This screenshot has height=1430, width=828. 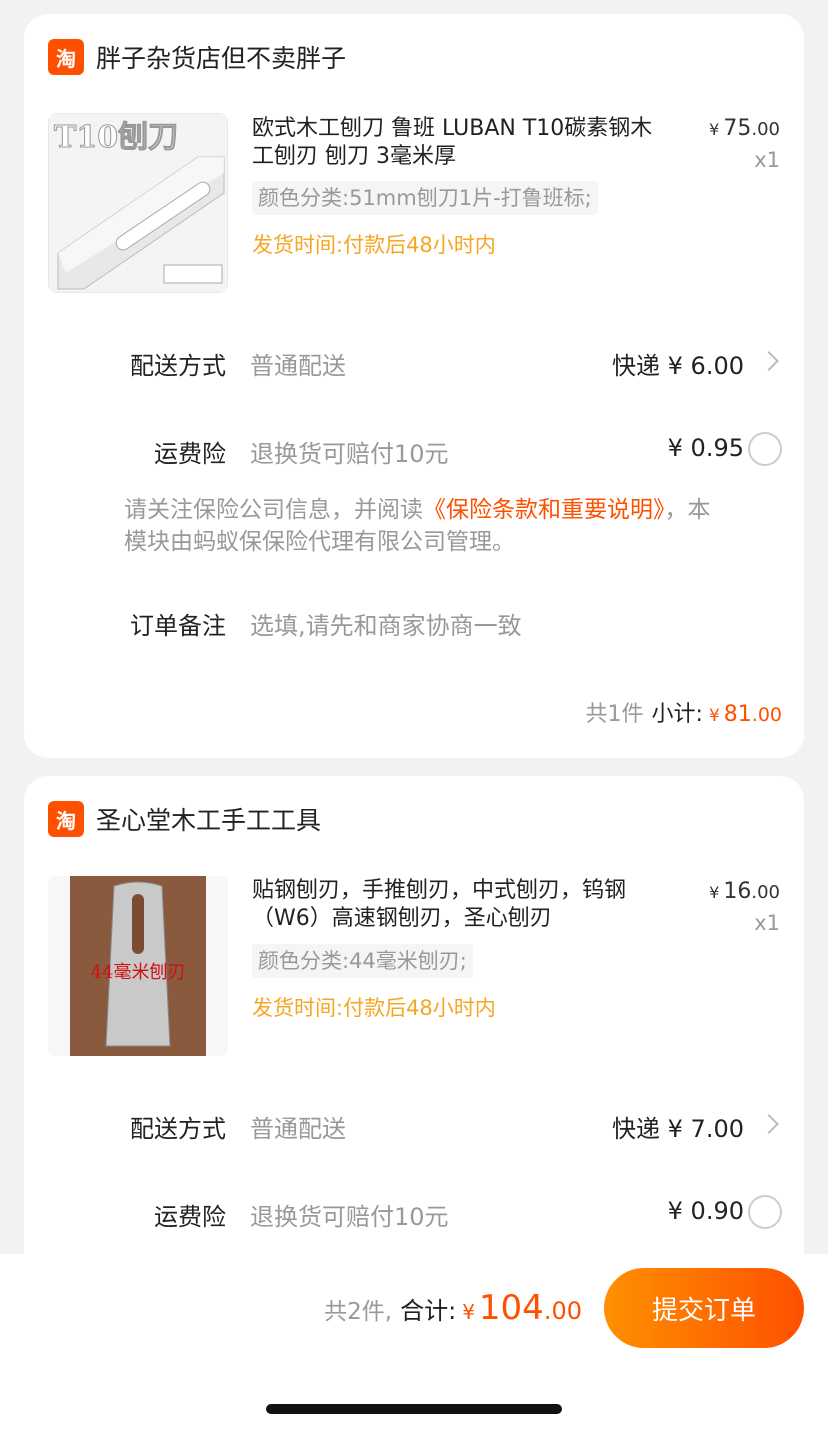 What do you see at coordinates (208, 819) in the screenshot?
I see `shop-name: 圣心堂木工手工工具` at bounding box center [208, 819].